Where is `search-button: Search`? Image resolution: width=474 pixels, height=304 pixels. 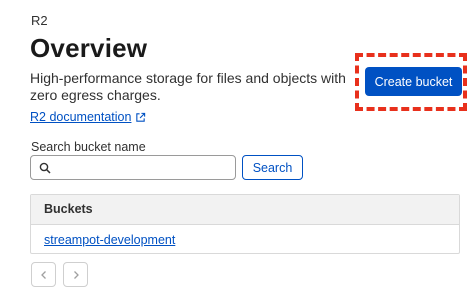
search-button: Search is located at coordinates (272, 167).